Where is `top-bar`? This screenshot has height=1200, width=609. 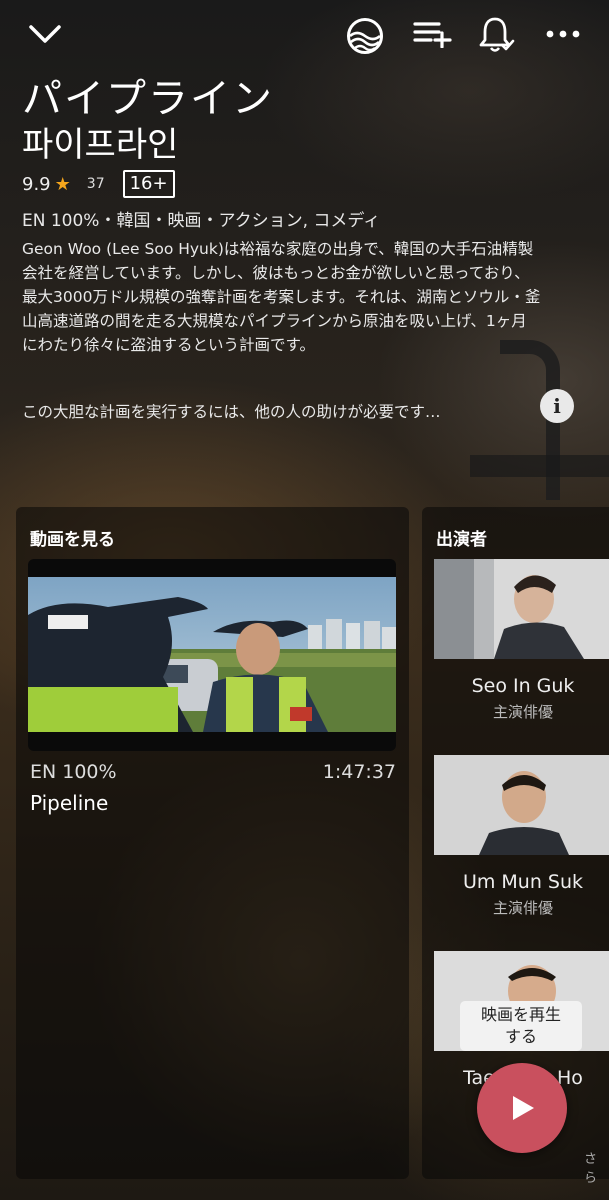
top-bar is located at coordinates (304, 33).